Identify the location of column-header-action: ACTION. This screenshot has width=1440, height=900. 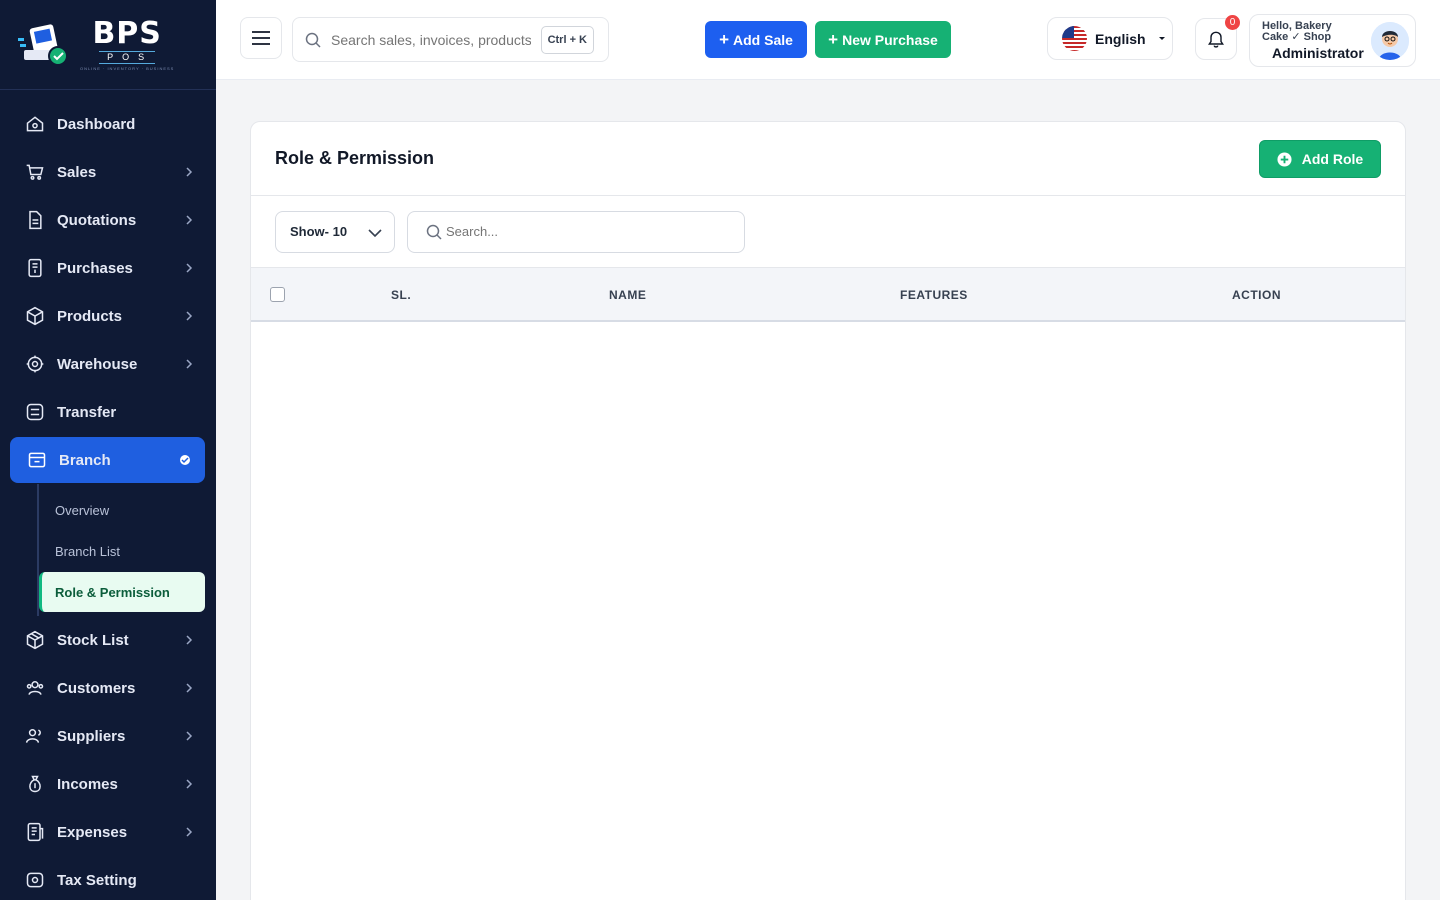
(1256, 295).